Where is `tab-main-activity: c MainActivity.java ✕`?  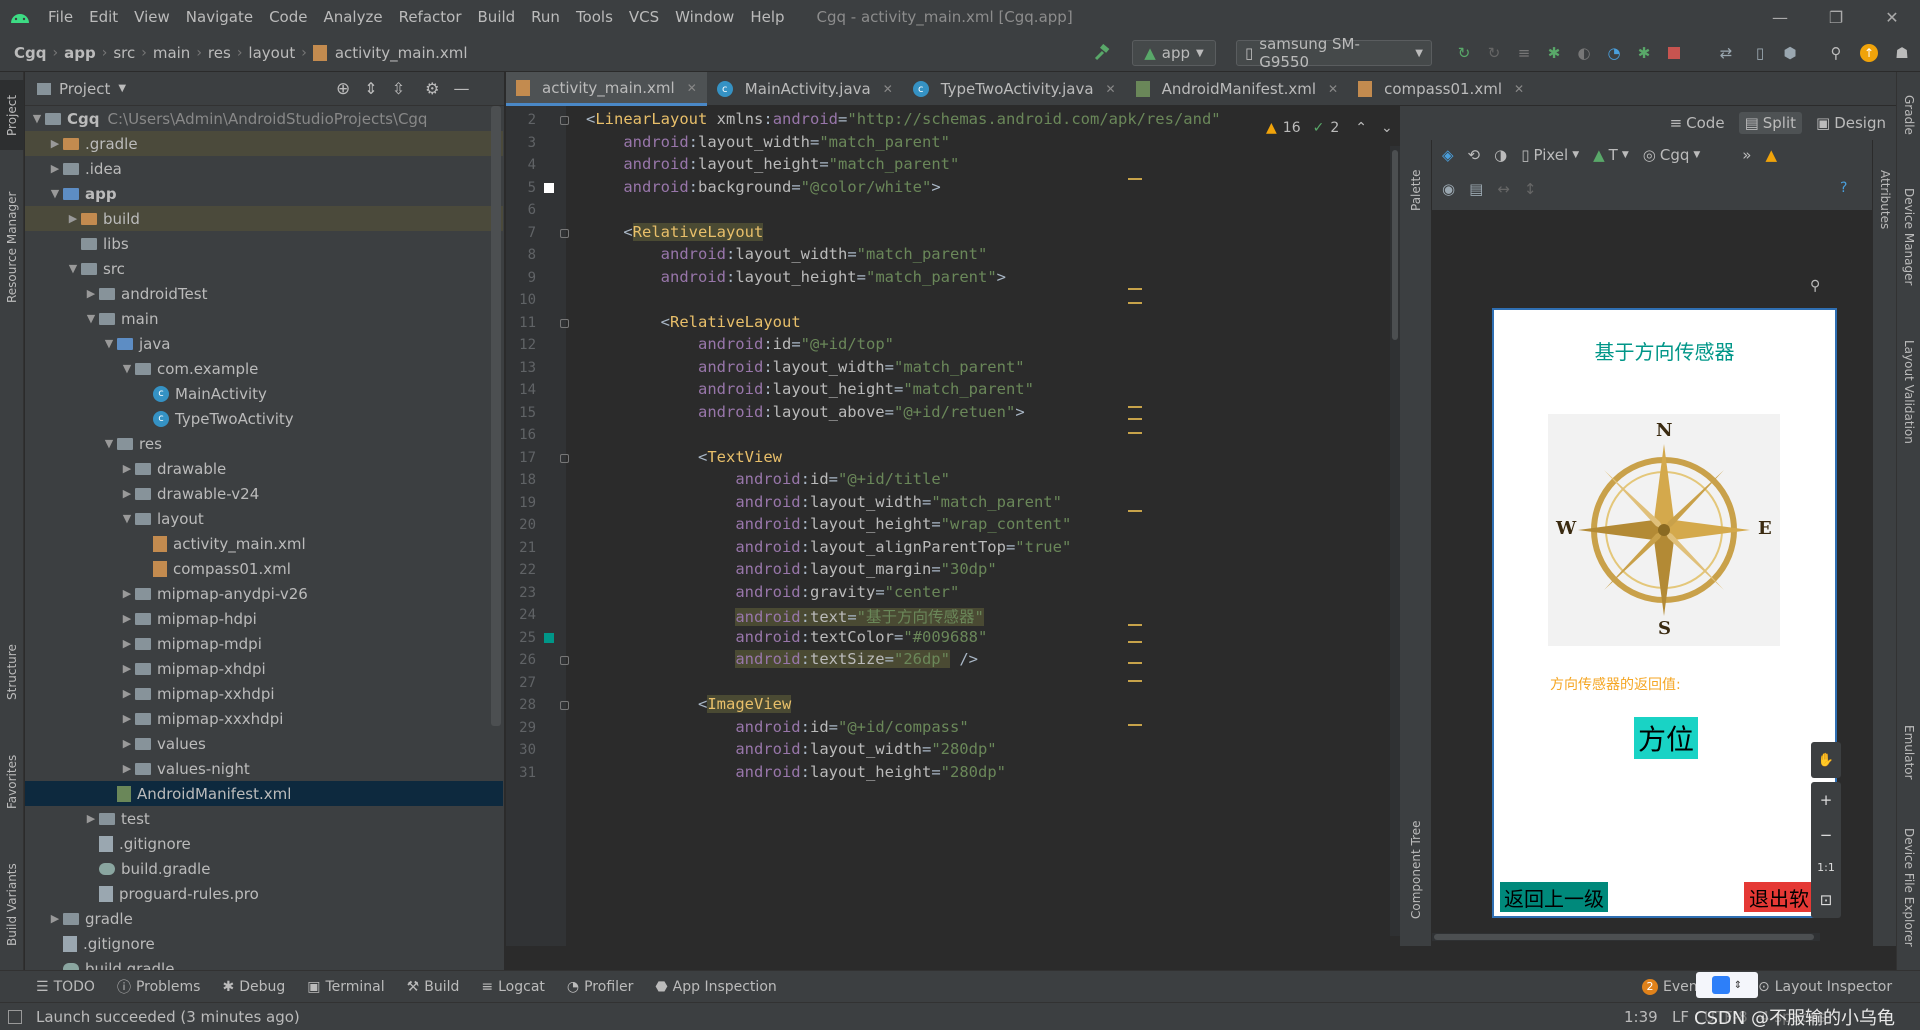 tab-main-activity: c MainActivity.java ✕ is located at coordinates (805, 89).